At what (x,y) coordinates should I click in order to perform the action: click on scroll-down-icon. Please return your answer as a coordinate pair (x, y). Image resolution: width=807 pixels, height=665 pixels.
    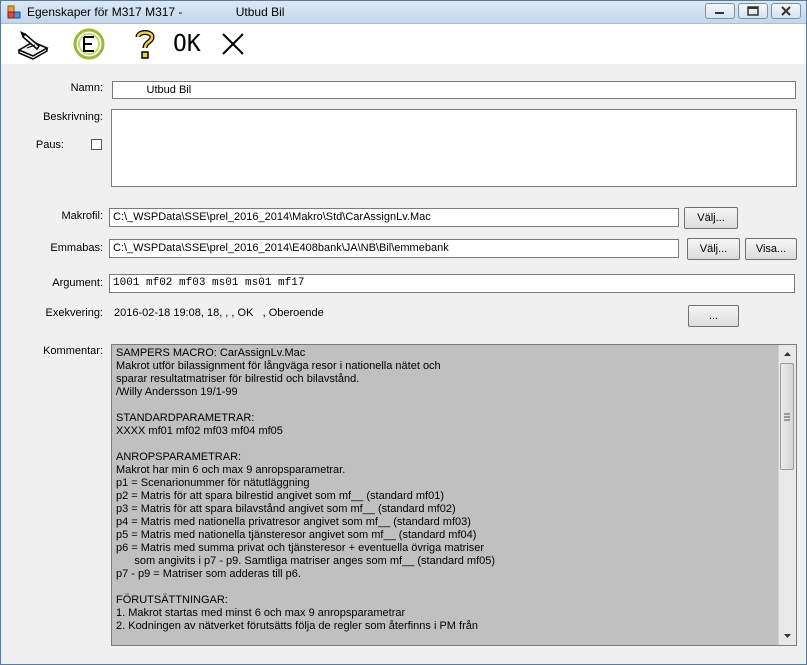
    Looking at the image, I should click on (787, 636).